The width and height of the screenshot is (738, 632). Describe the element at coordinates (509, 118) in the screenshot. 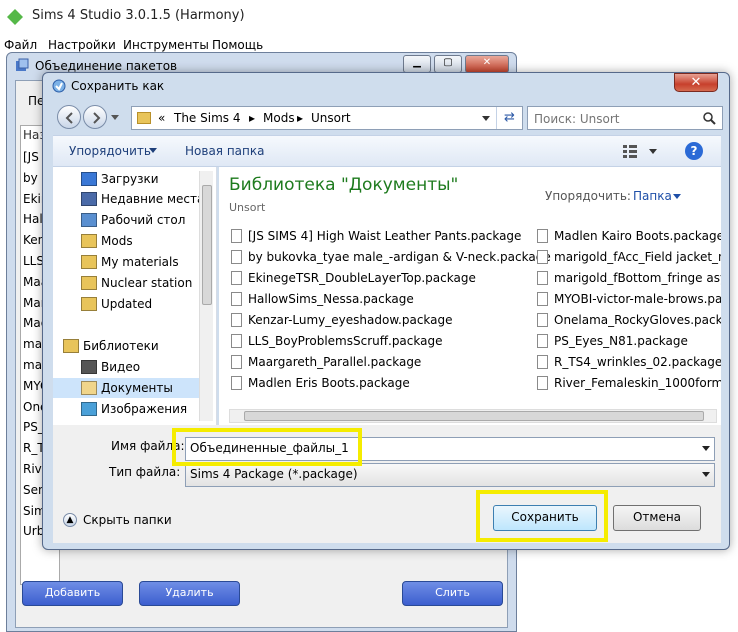

I see `refresh-icon: ⇄` at that location.